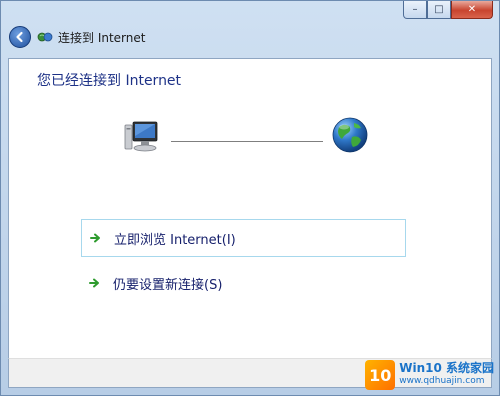  Describe the element at coordinates (380, 375) in the screenshot. I see `watermark-logo: 10` at that location.